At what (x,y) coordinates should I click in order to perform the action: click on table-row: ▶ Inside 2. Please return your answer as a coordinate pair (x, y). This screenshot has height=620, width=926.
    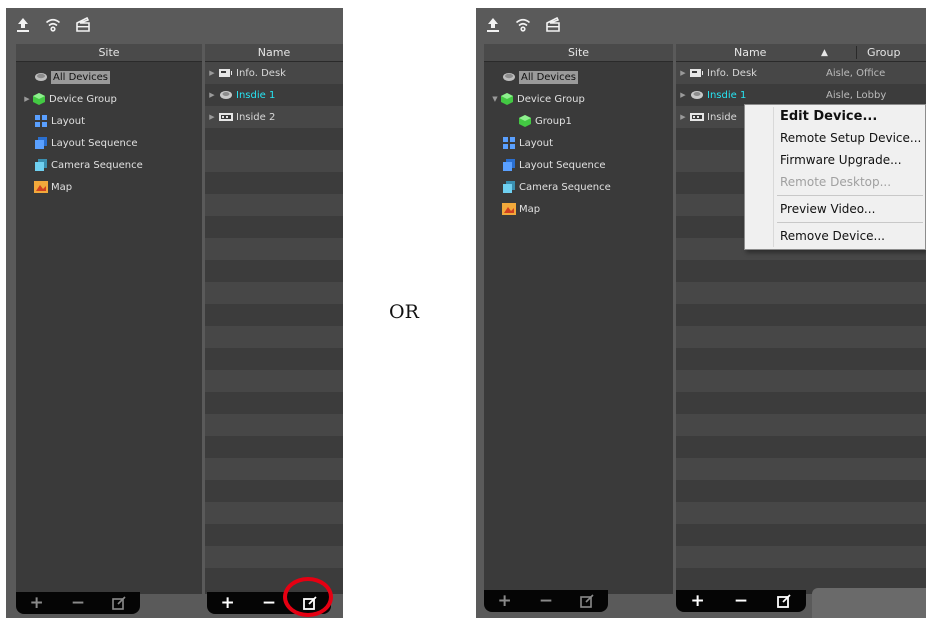
    Looking at the image, I should click on (274, 117).